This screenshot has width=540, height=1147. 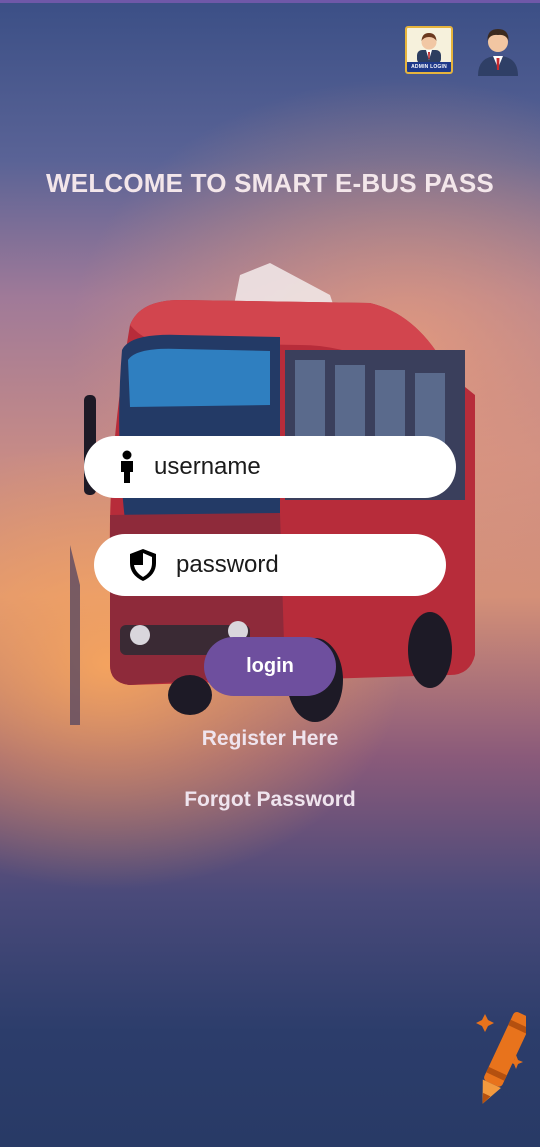 What do you see at coordinates (270, 666) in the screenshot?
I see `login-button: login` at bounding box center [270, 666].